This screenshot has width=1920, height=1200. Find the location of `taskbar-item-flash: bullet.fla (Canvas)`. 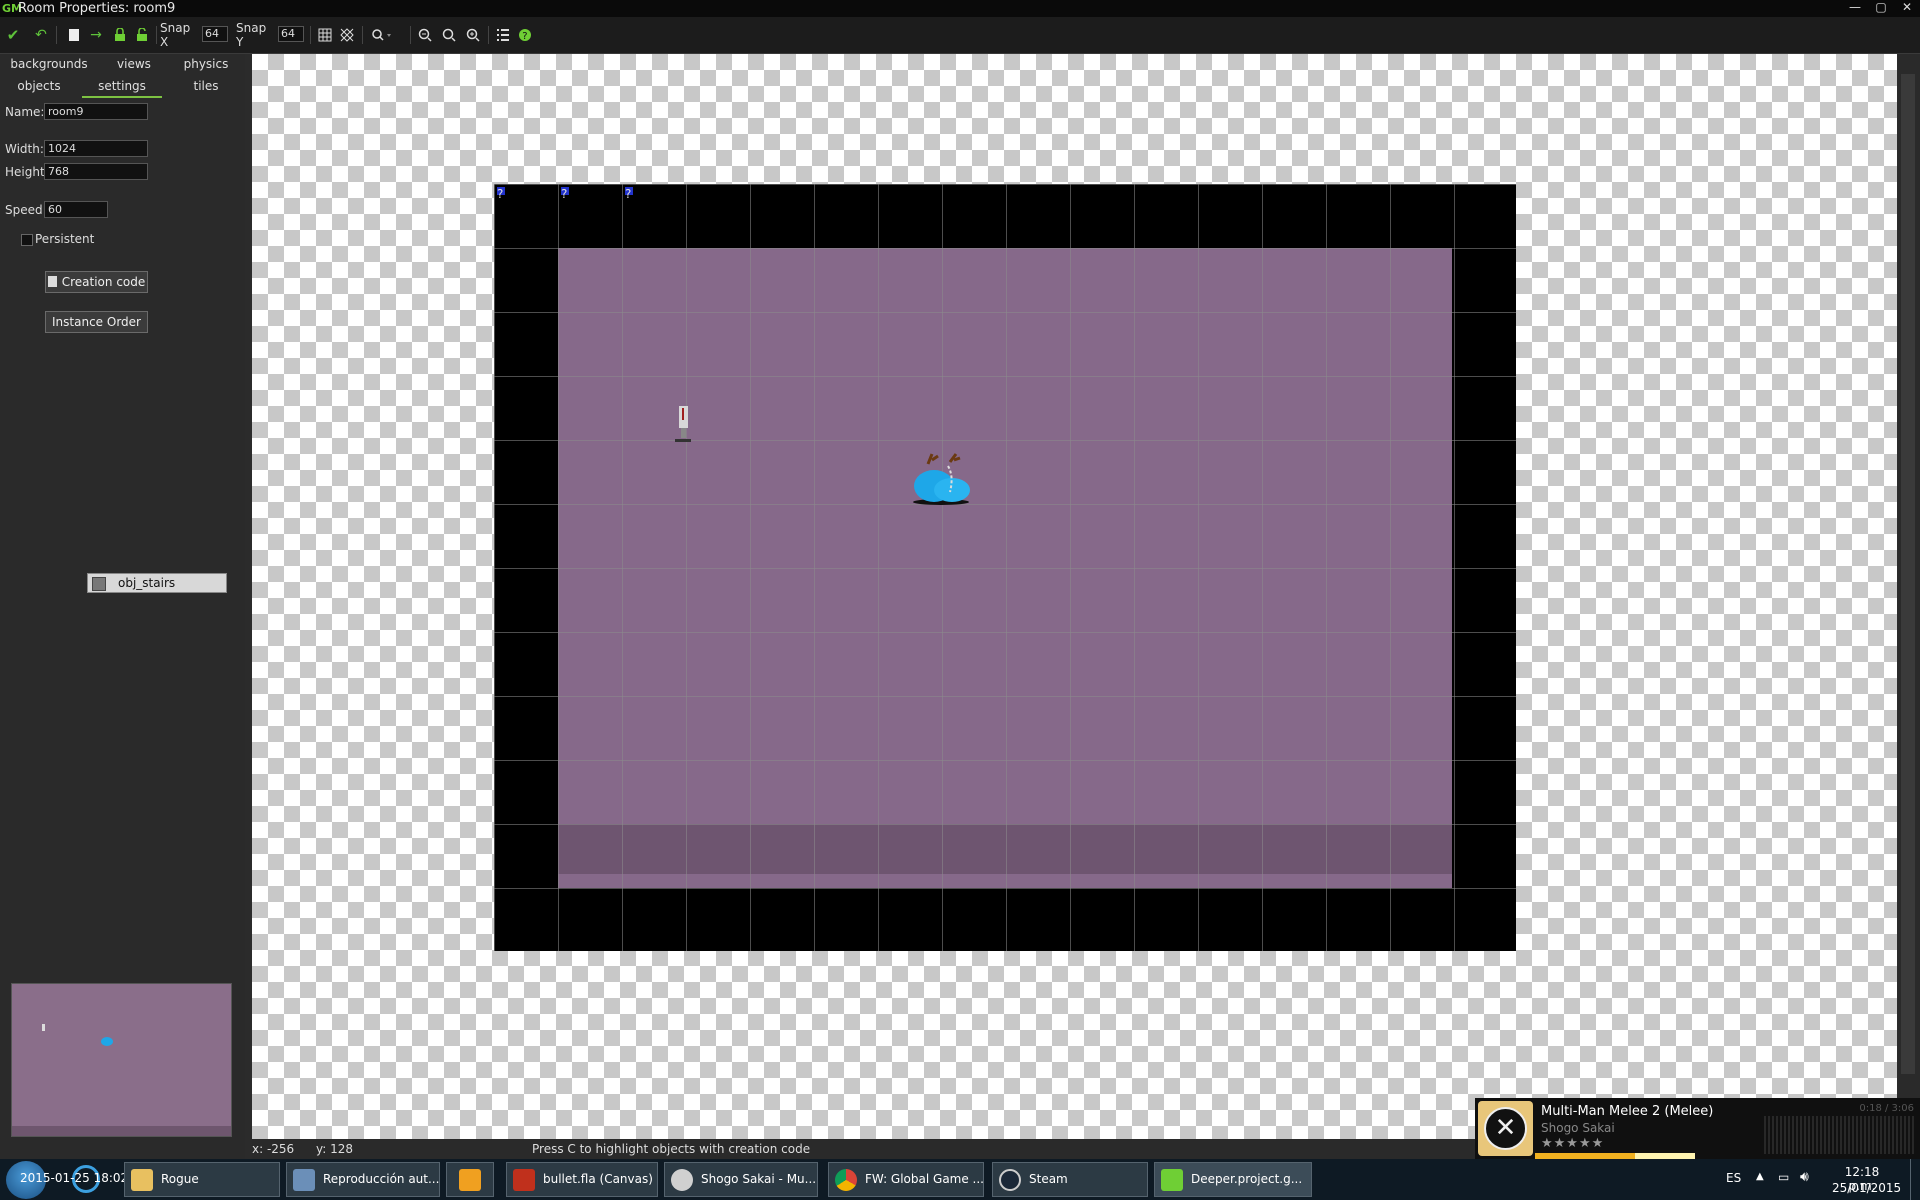

taskbar-item-flash: bullet.fla (Canvas) is located at coordinates (582, 1179).